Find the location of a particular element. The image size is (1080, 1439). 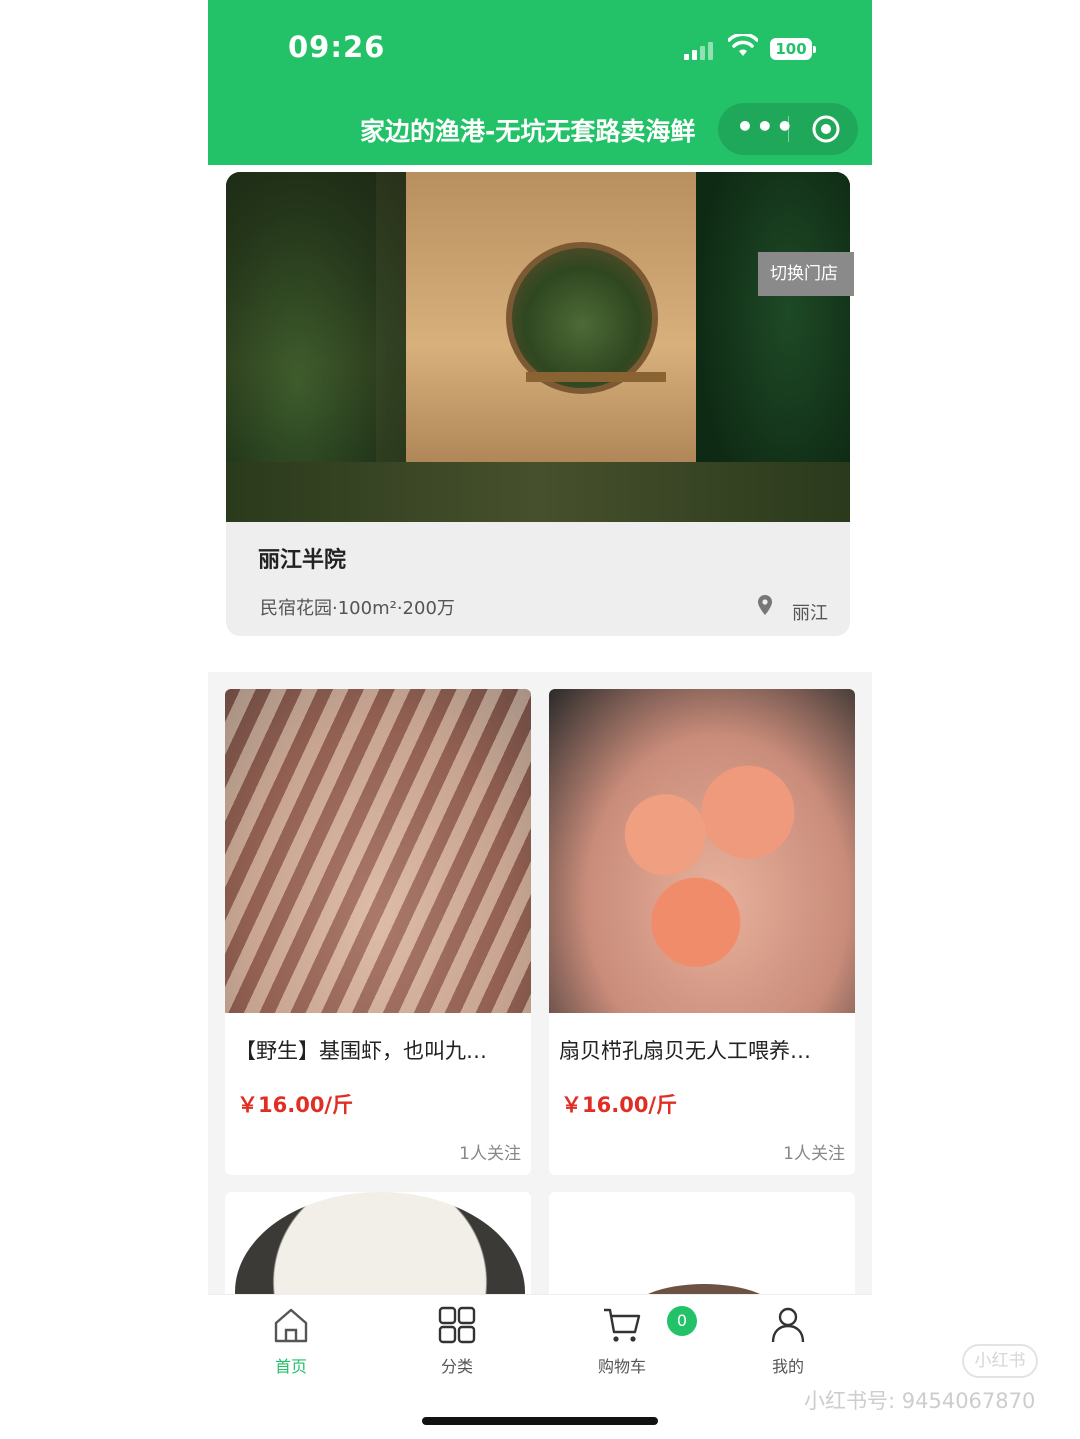

signal-icon is located at coordinates (701, 49).